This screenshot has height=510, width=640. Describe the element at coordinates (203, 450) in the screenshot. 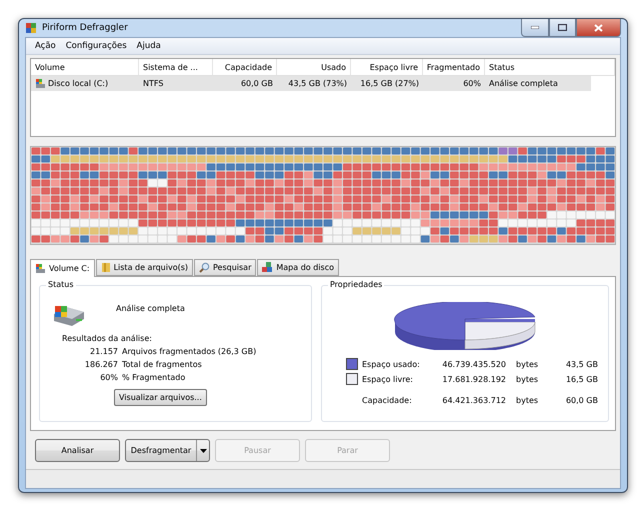

I see `caret-icon` at that location.